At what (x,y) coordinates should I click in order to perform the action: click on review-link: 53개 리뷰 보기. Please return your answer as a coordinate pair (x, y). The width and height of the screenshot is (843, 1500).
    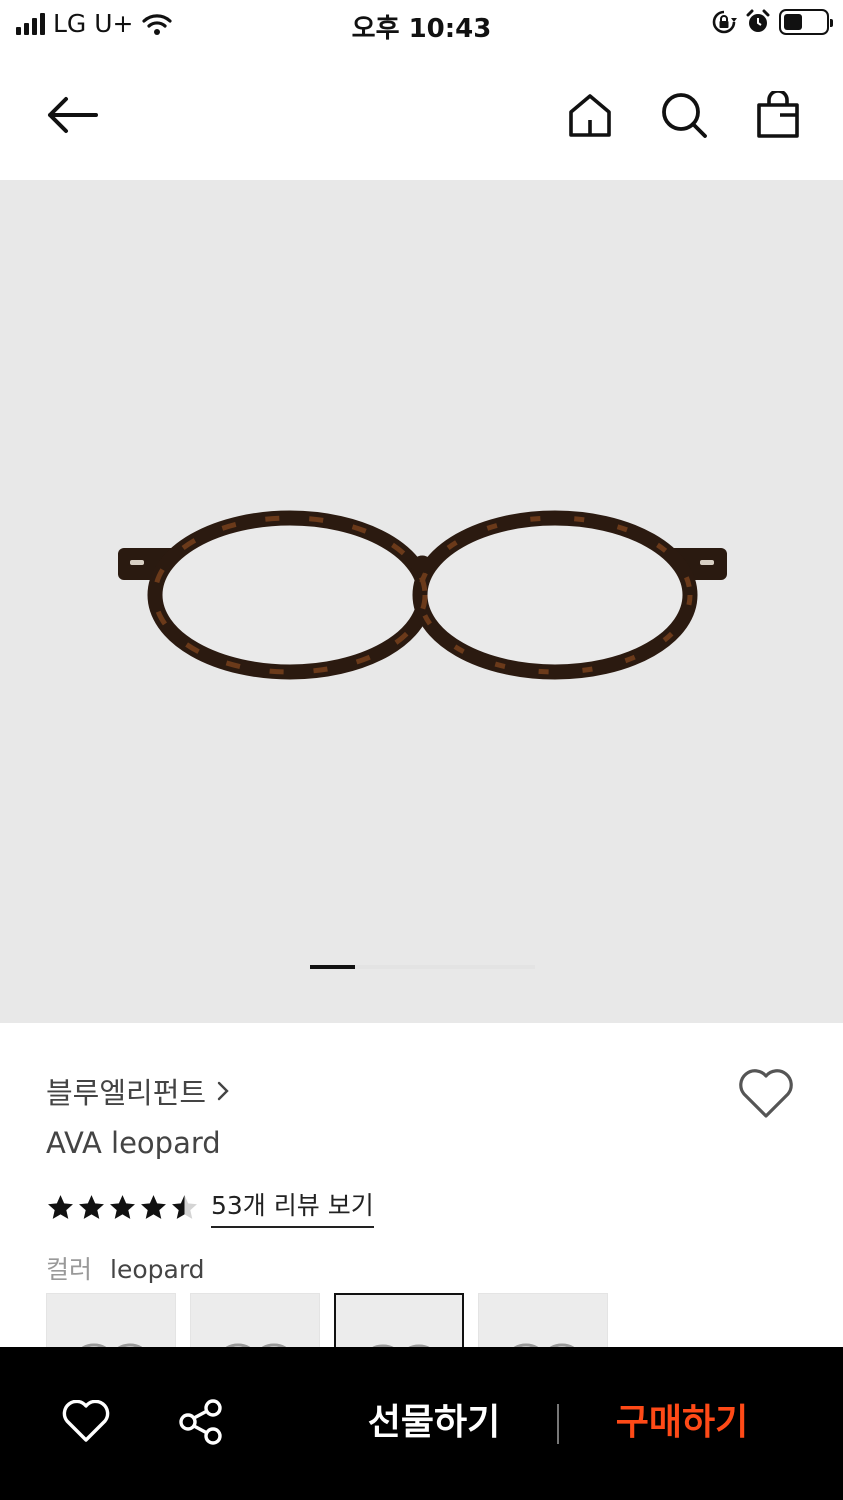
    Looking at the image, I should click on (292, 1207).